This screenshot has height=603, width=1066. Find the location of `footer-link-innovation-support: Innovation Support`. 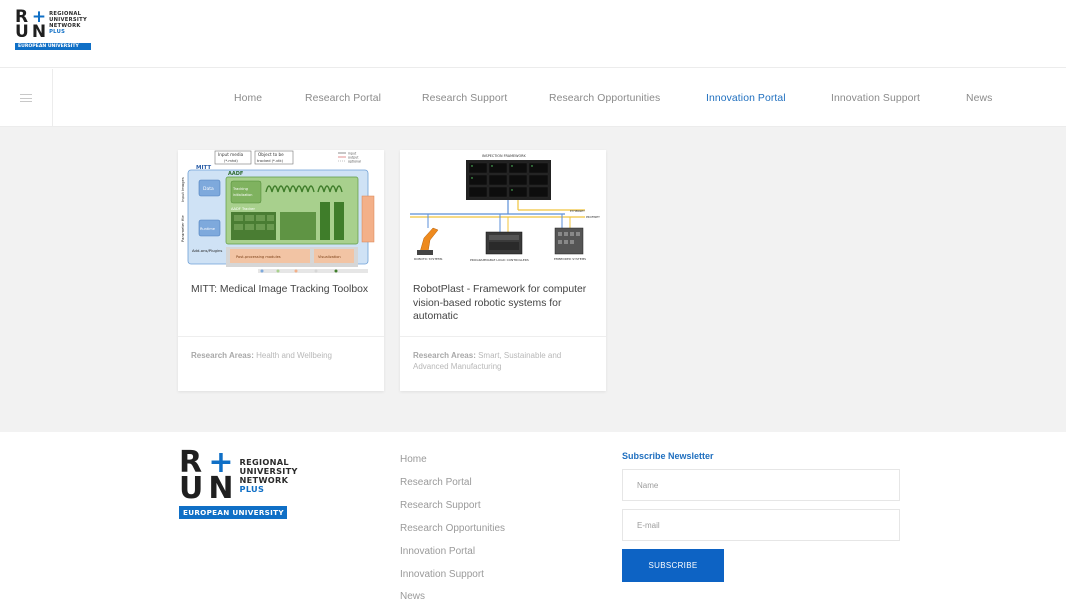

footer-link-innovation-support: Innovation Support is located at coordinates (442, 574).